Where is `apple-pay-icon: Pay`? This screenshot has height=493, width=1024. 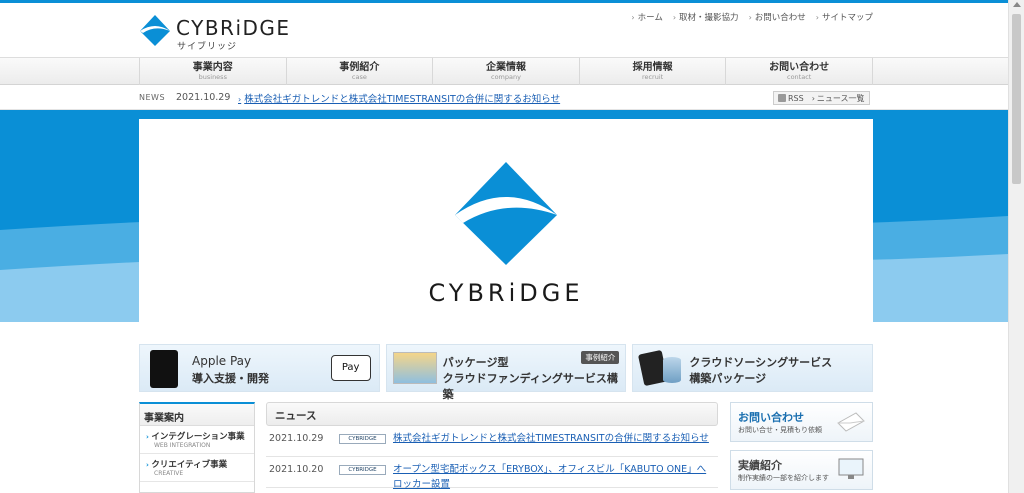
apple-pay-icon: Pay is located at coordinates (350, 368).